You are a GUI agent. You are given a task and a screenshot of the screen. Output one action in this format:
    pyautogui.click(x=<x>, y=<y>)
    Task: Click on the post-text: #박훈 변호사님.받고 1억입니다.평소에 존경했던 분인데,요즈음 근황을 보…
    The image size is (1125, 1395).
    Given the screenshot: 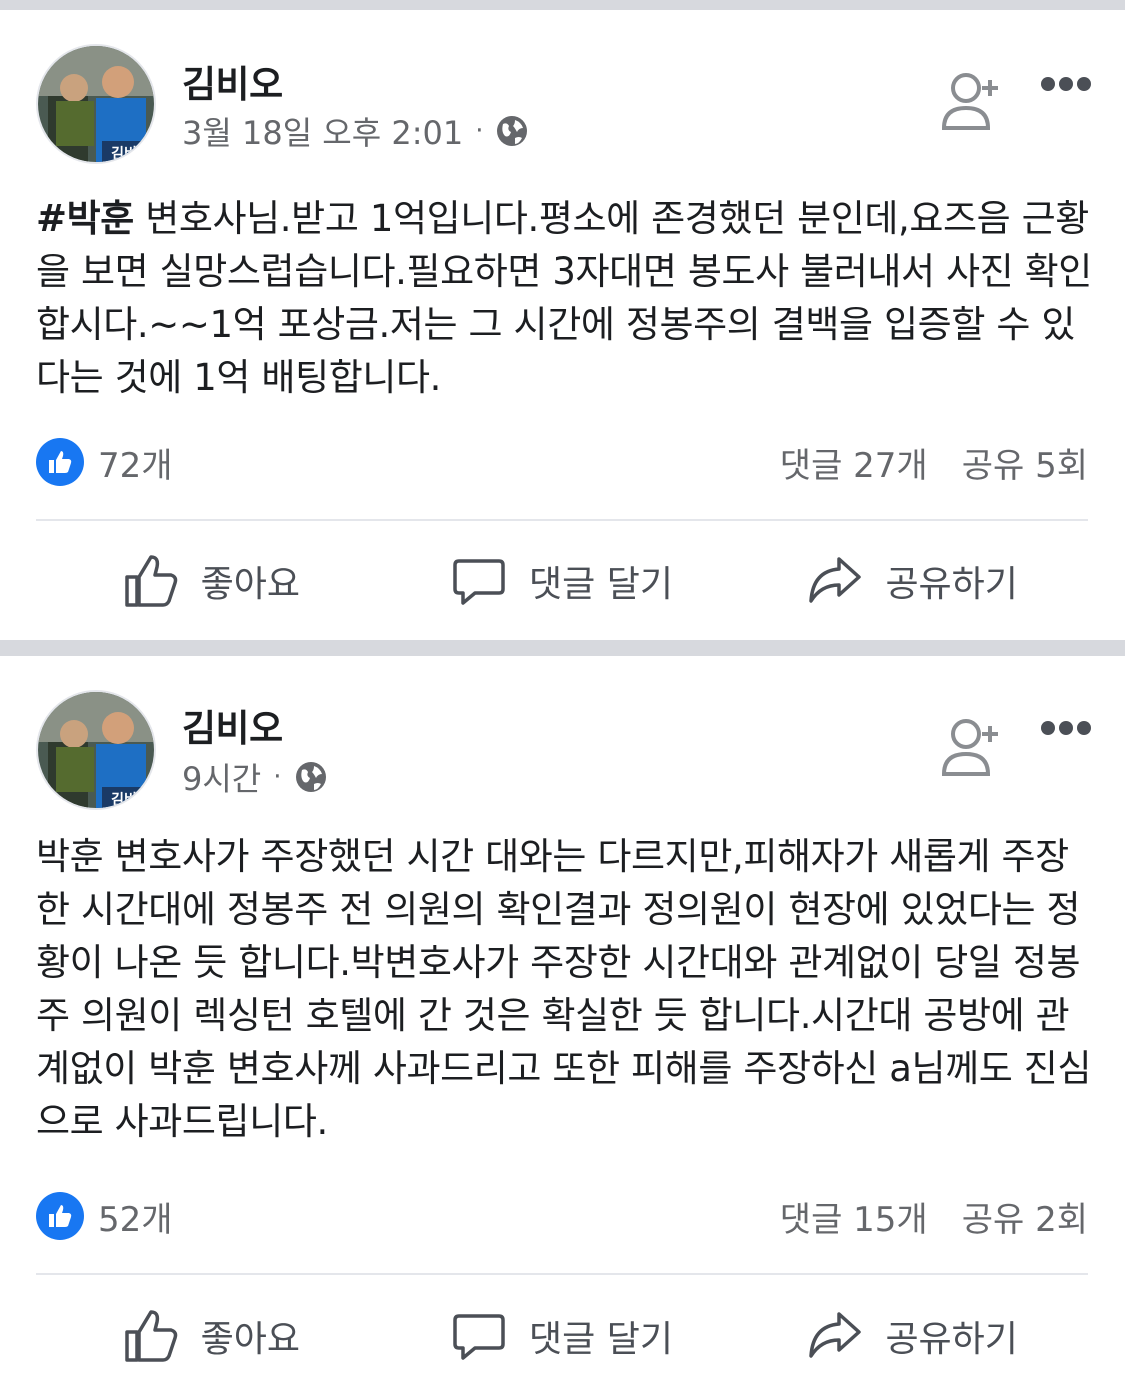 What is the action you would take?
    pyautogui.click(x=566, y=298)
    